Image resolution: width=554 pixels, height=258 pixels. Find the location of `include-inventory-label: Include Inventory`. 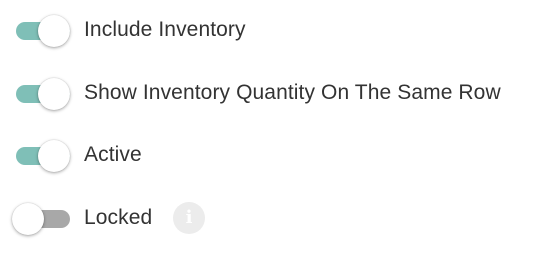

include-inventory-label: Include Inventory is located at coordinates (165, 29).